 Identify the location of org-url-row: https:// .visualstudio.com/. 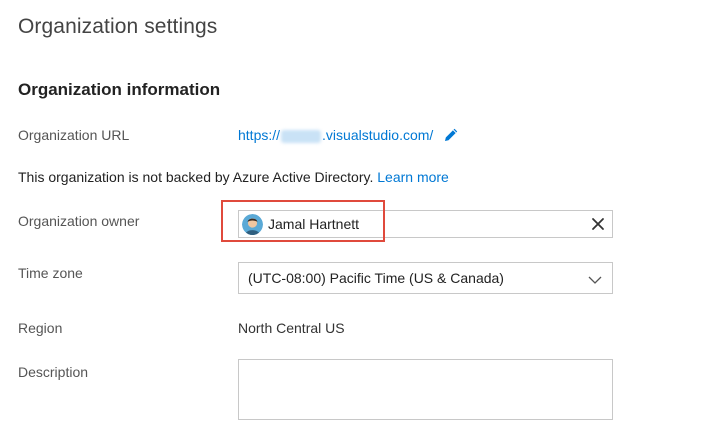
(348, 135).